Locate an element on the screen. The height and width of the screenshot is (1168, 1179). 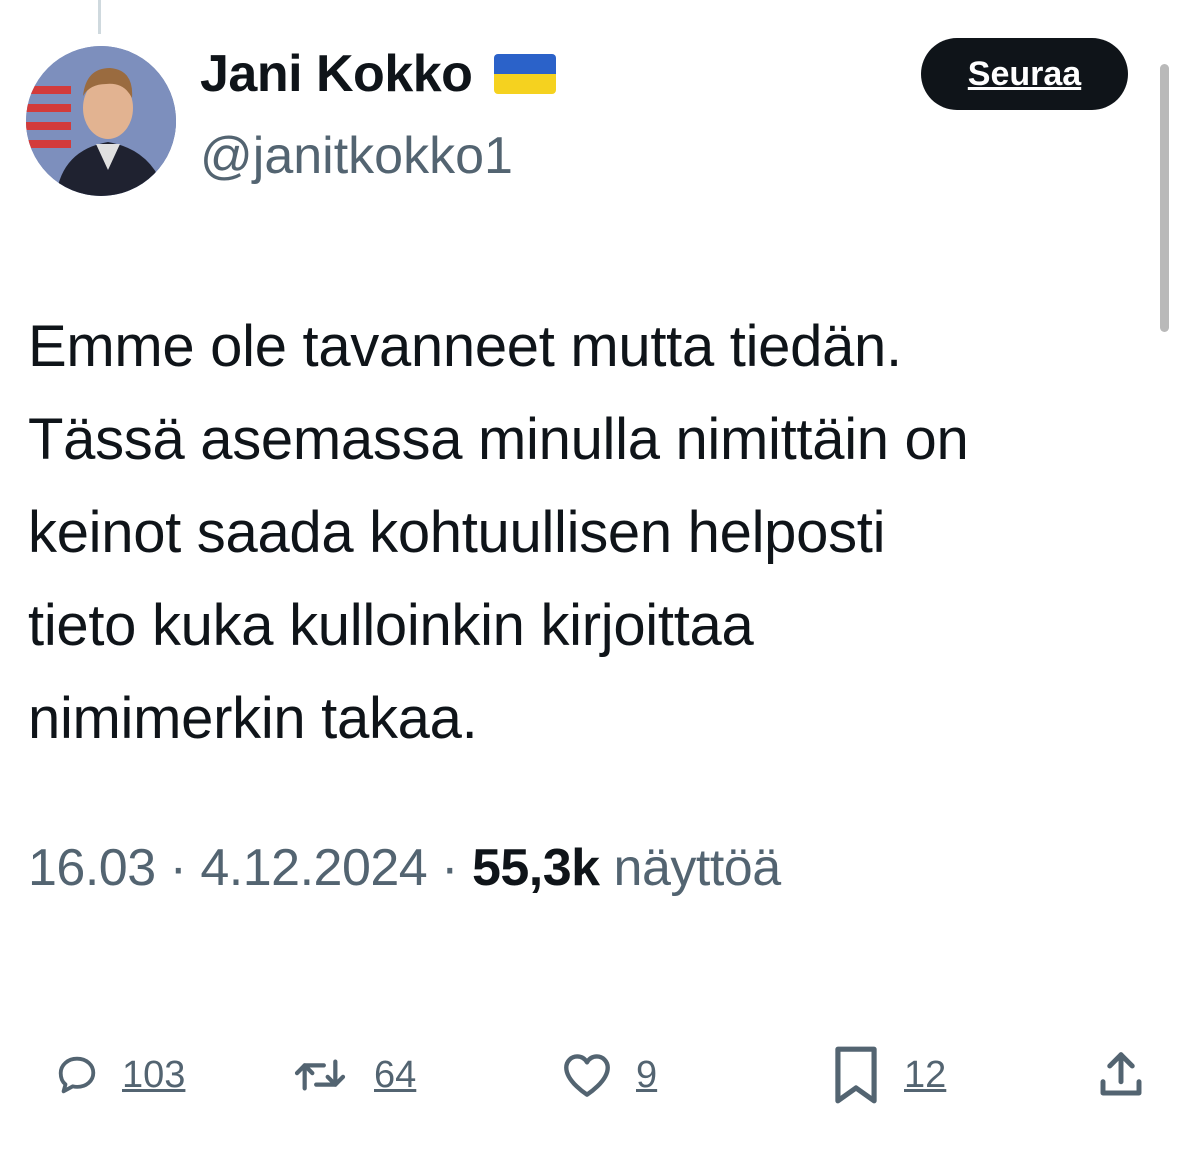
repost-icon is located at coordinates (320, 1075).